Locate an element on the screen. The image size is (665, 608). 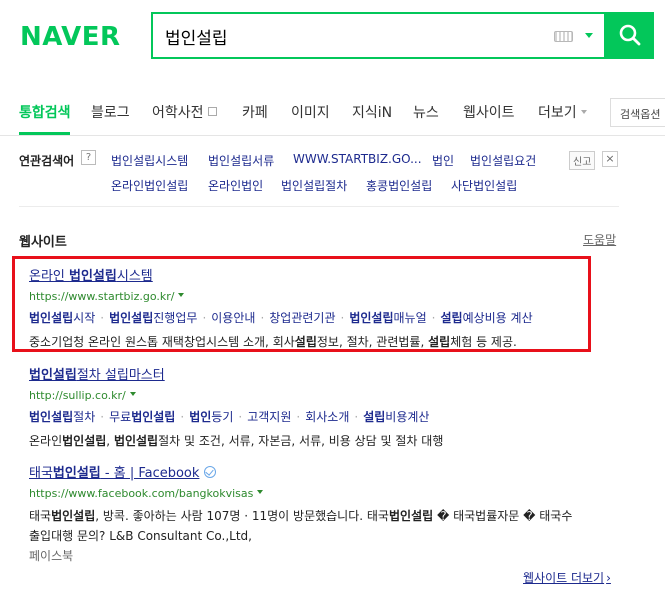
title-text: - 홈 | Facebook is located at coordinates (150, 473).